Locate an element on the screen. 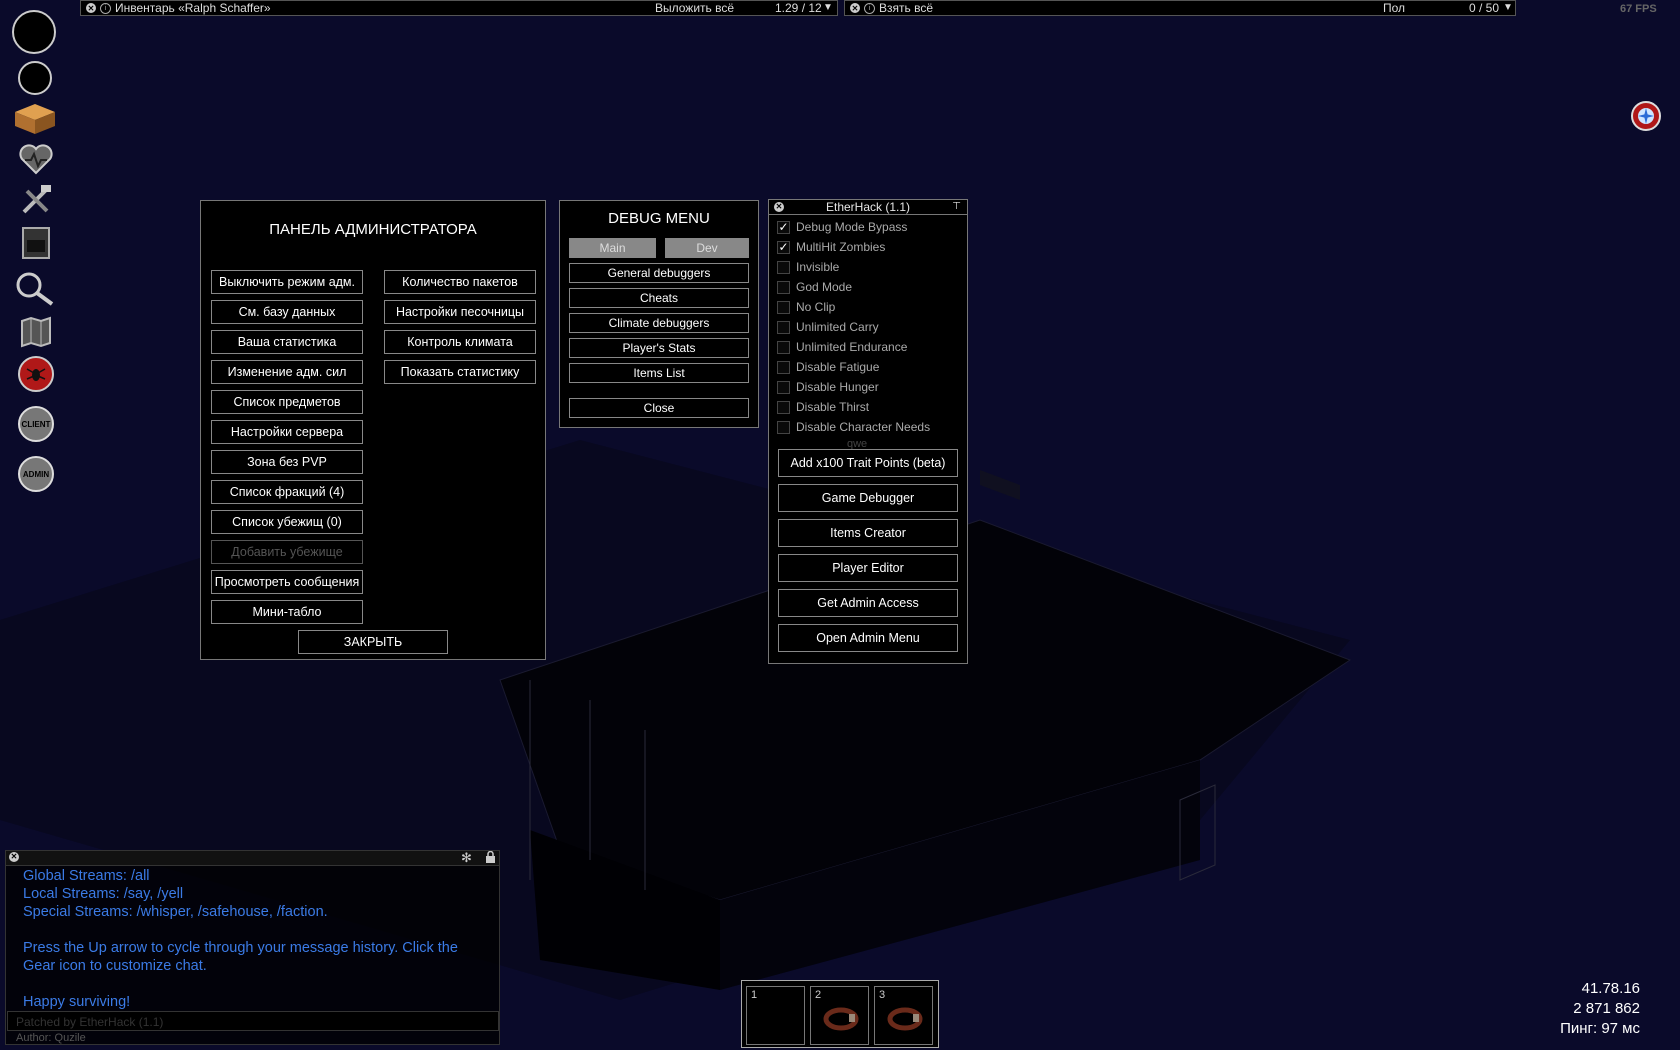  option-row: God Mode is located at coordinates (814, 287).